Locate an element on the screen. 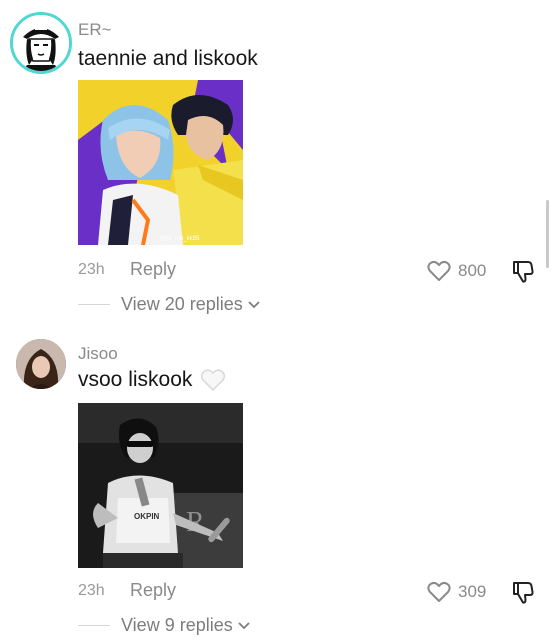 This screenshot has width=554, height=640. view-replies-button: View 20 replies is located at coordinates (169, 304).